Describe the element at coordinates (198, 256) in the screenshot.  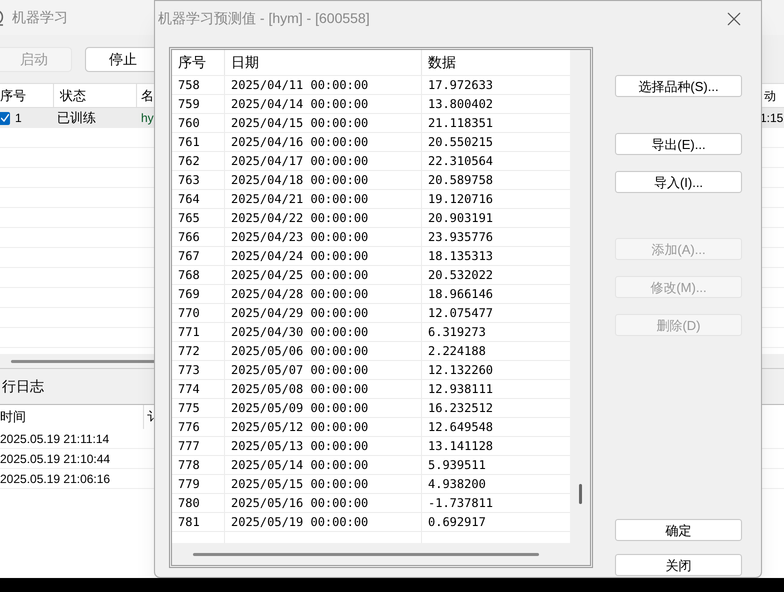
I see `table-cell: 767` at that location.